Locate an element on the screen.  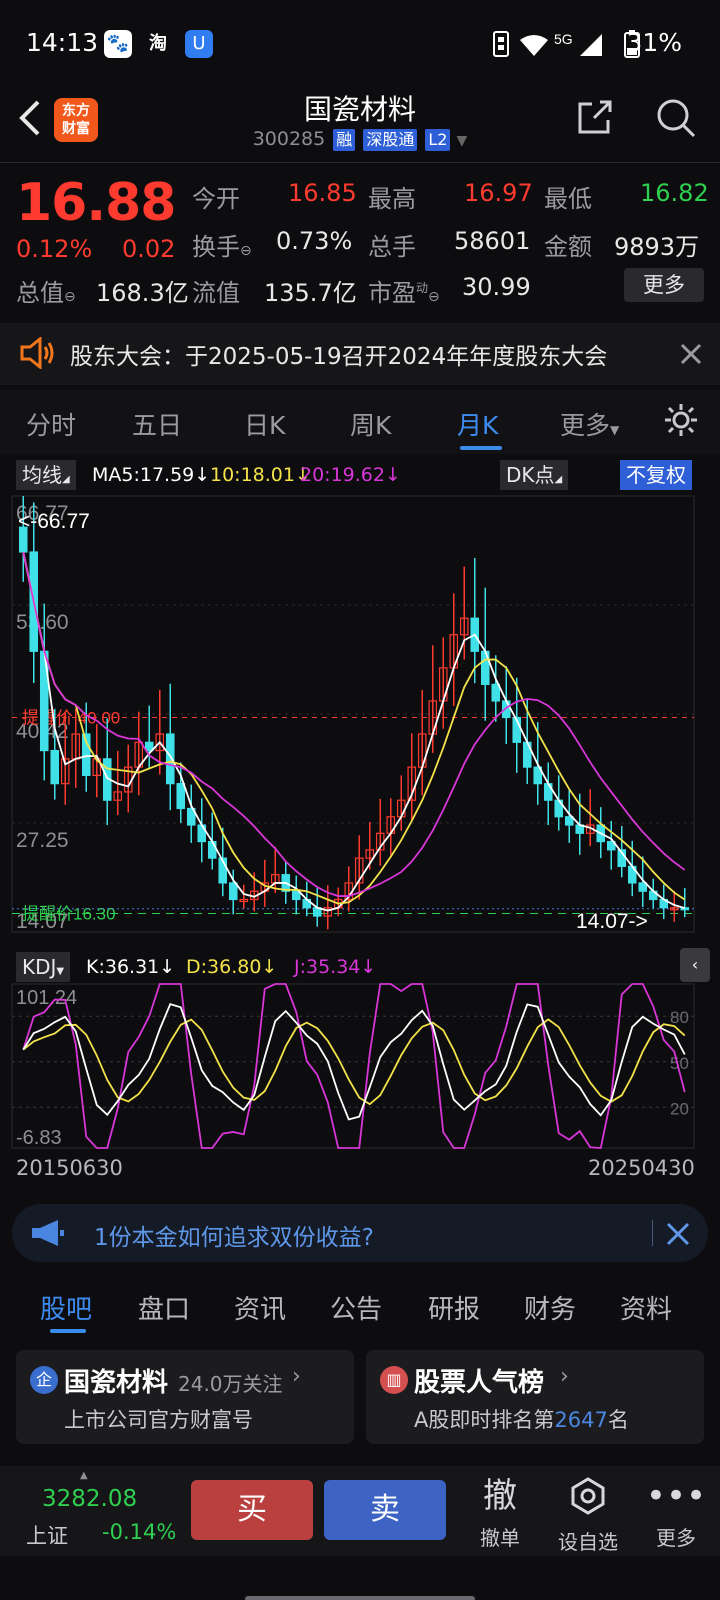
collapse-arrow-icon: ‹ is located at coordinates (695, 965).